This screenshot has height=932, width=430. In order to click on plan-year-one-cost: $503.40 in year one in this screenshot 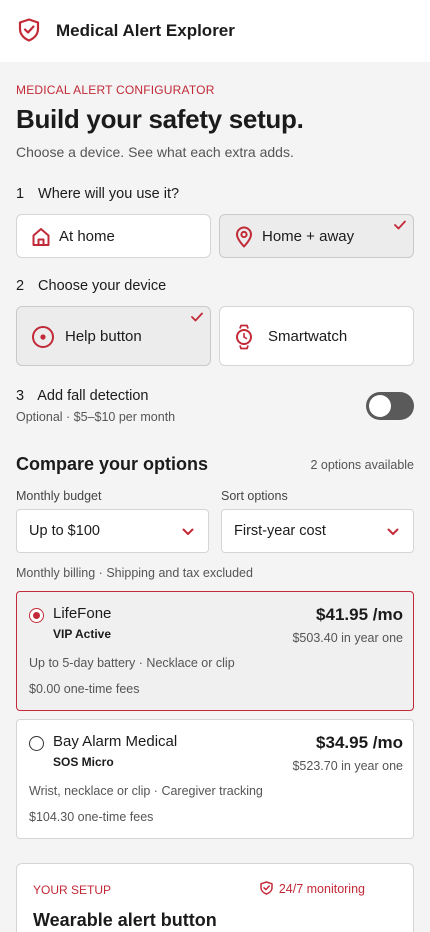, I will do `click(347, 638)`.